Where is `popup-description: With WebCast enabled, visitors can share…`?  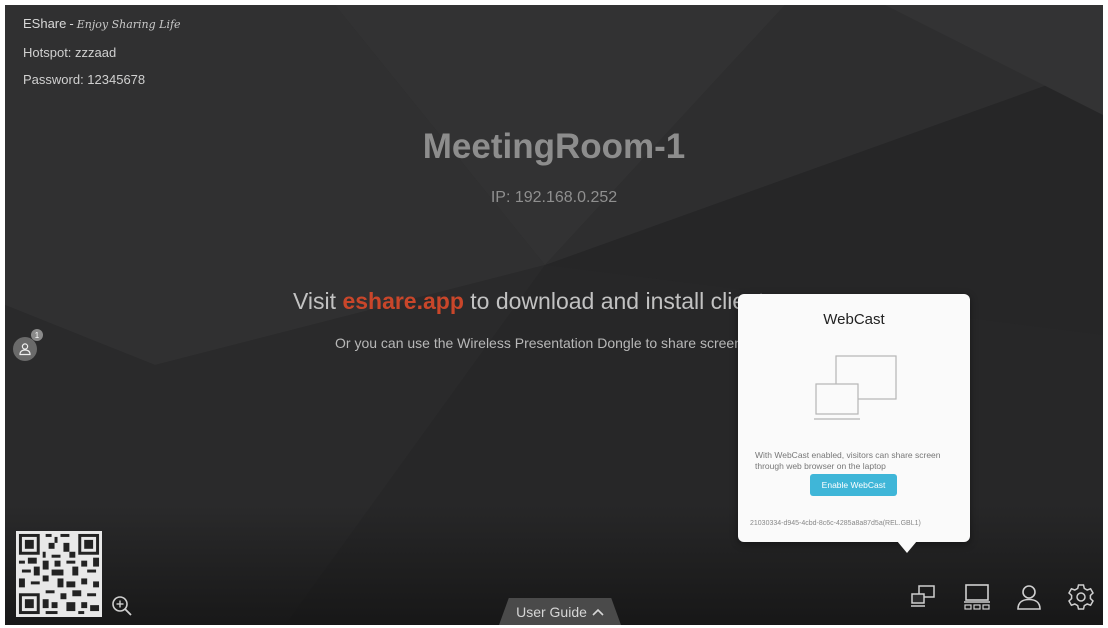 popup-description: With WebCast enabled, visitors can share… is located at coordinates (848, 460).